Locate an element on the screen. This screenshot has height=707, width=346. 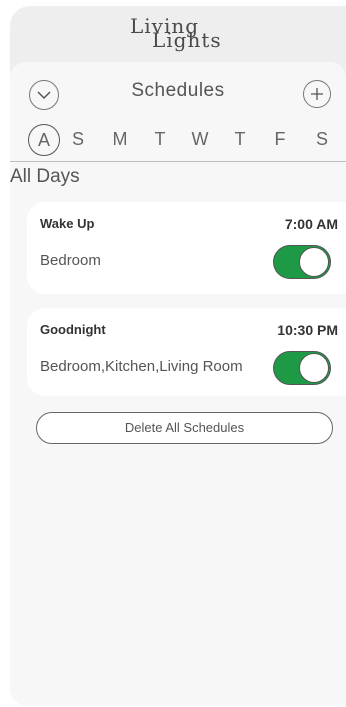
section-label: All Days is located at coordinates (45, 176).